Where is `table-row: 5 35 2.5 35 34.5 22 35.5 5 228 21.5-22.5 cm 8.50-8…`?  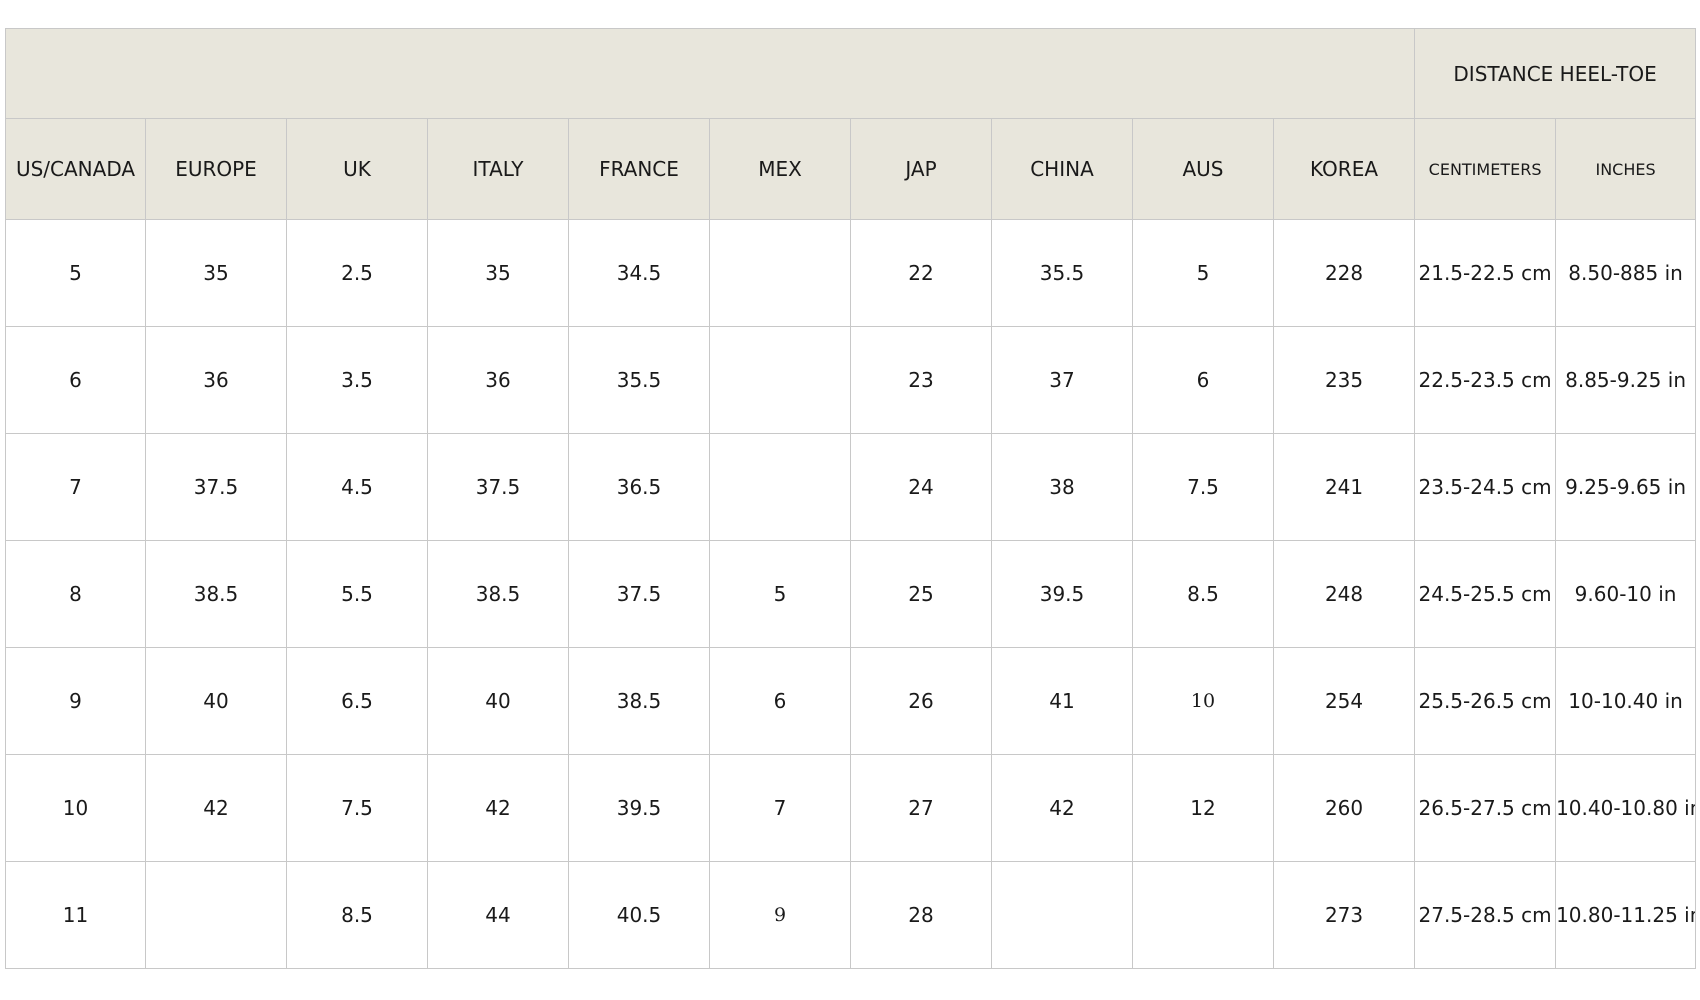 table-row: 5 35 2.5 35 34.5 22 35.5 5 228 21.5-22.5 cm 8.50-8… is located at coordinates (851, 273).